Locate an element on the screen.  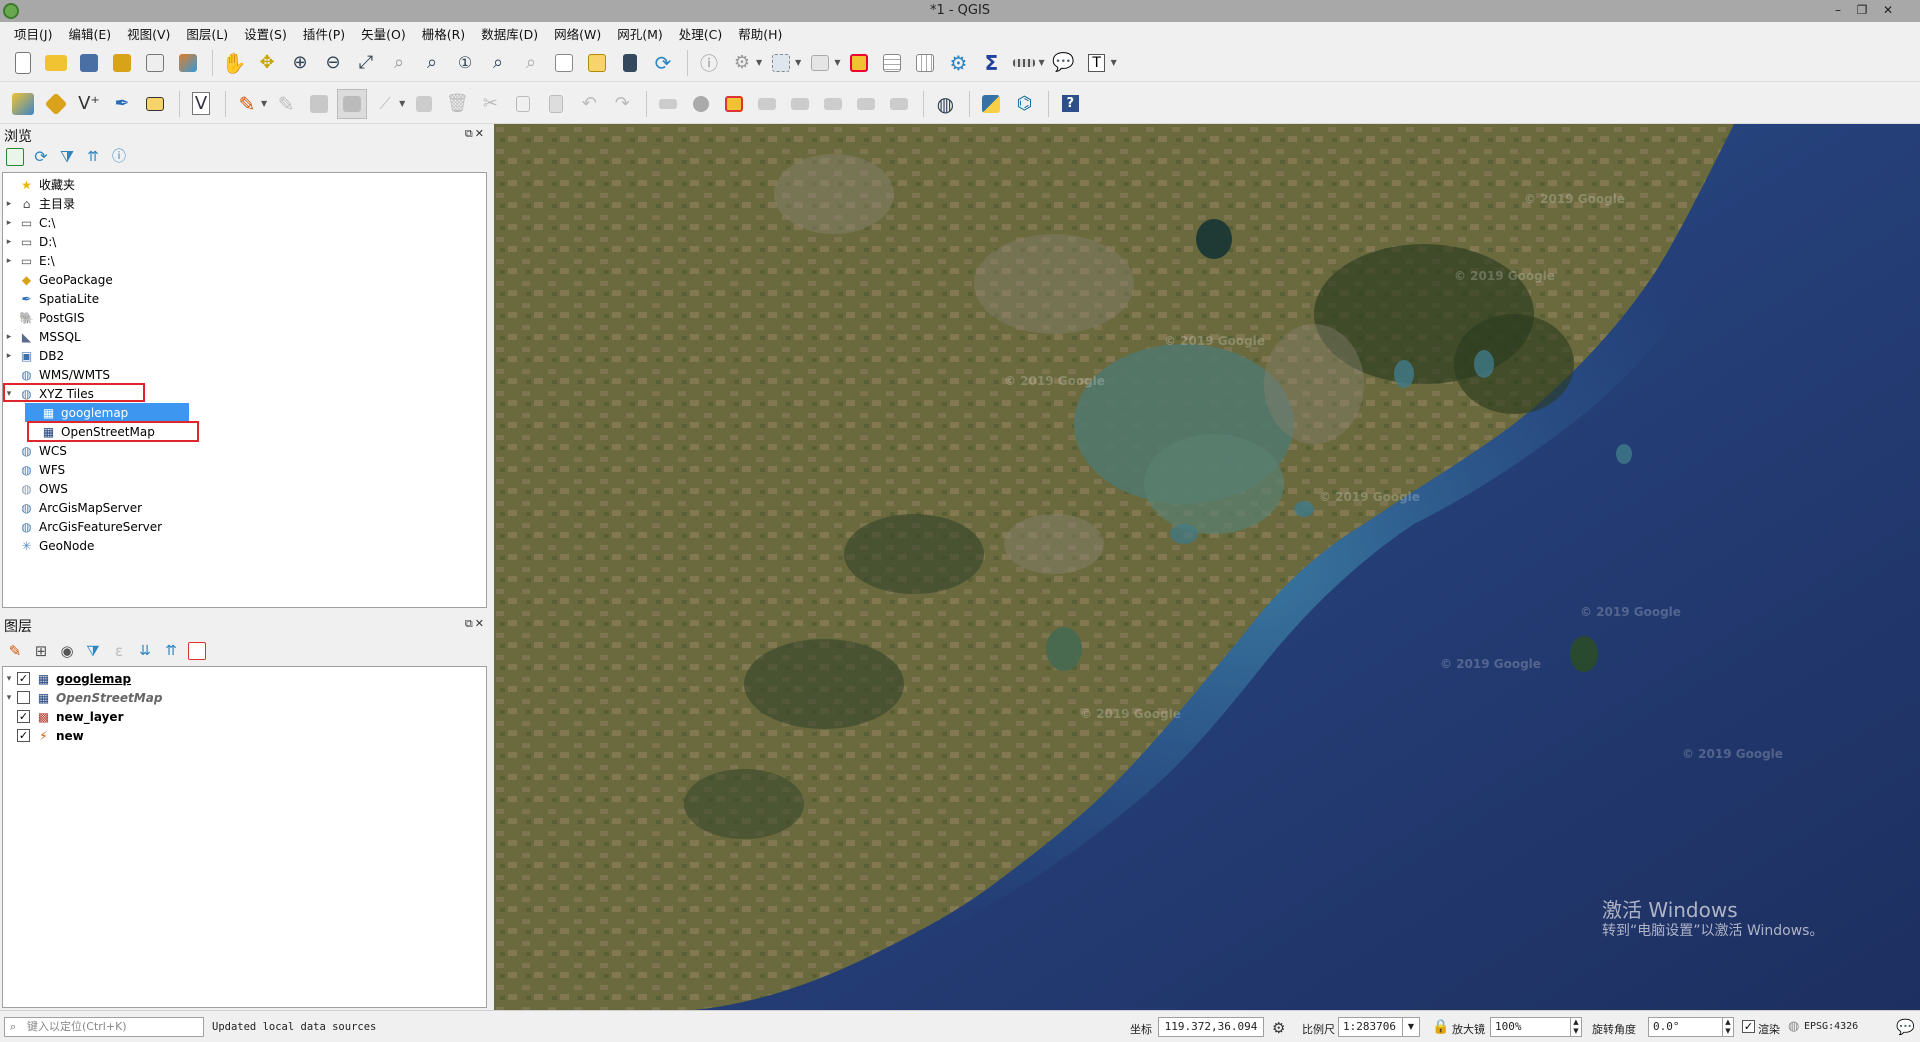
browser-item: ✒ SpatiaLite is located at coordinates (51, 298).